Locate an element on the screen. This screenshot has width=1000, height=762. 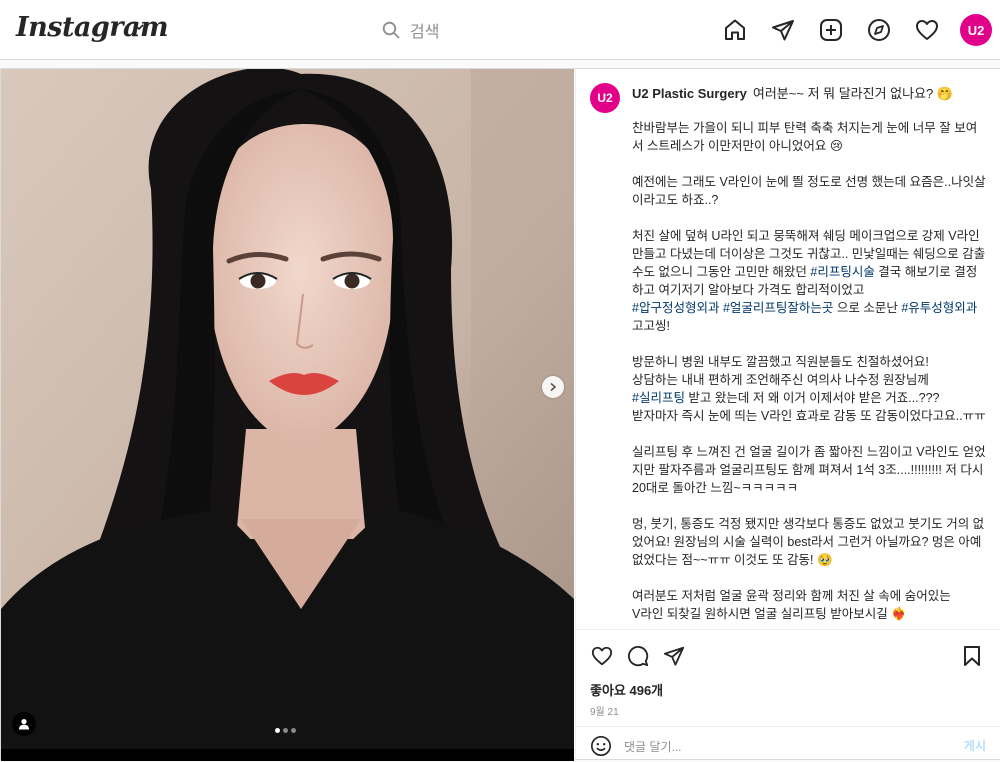
comment-icon is located at coordinates (638, 656).